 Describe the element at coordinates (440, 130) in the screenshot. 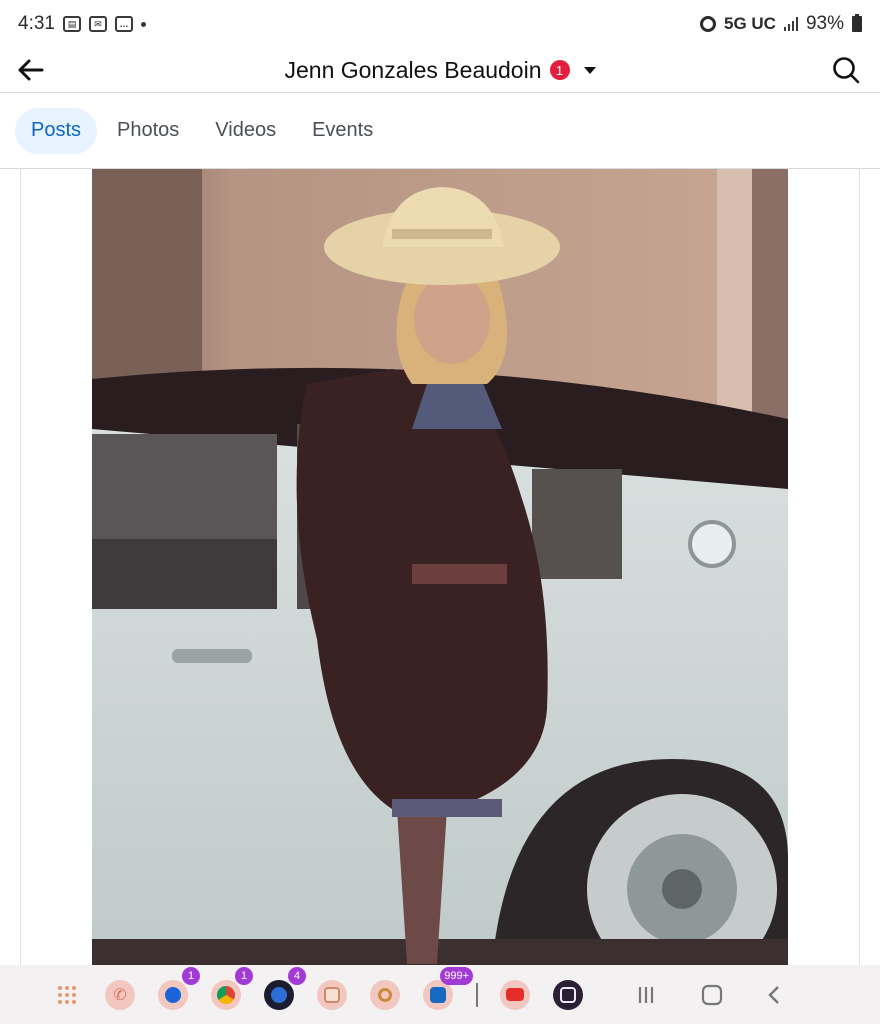

I see `profile-tabs: Posts Photos Videos Events` at that location.